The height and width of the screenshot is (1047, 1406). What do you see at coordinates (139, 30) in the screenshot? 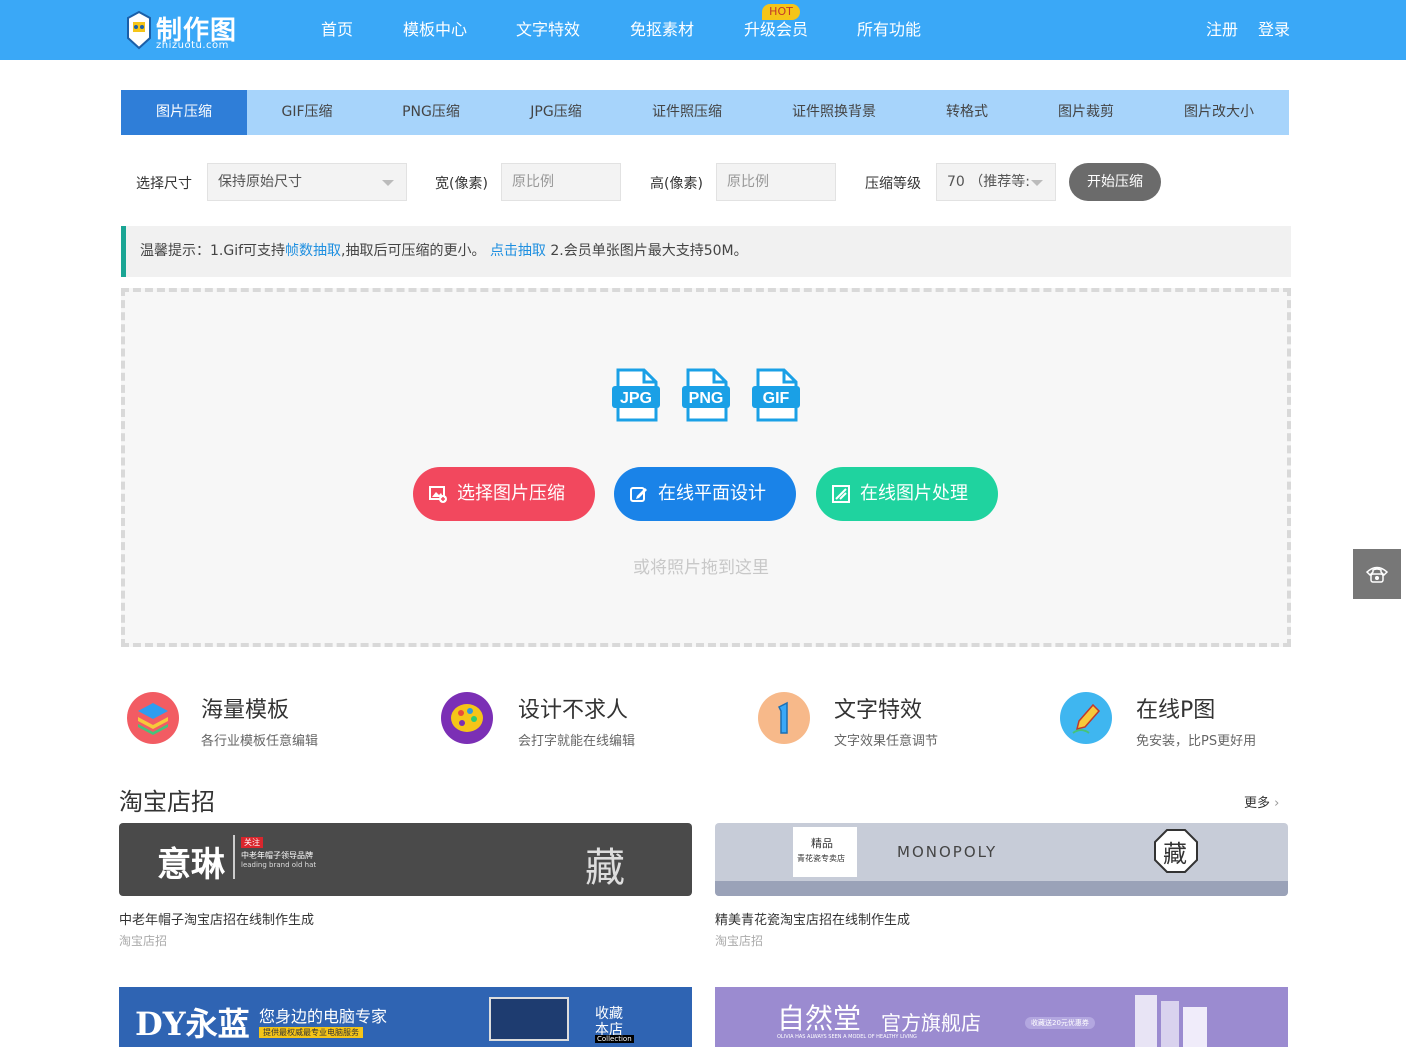
I see `logo-icon` at bounding box center [139, 30].